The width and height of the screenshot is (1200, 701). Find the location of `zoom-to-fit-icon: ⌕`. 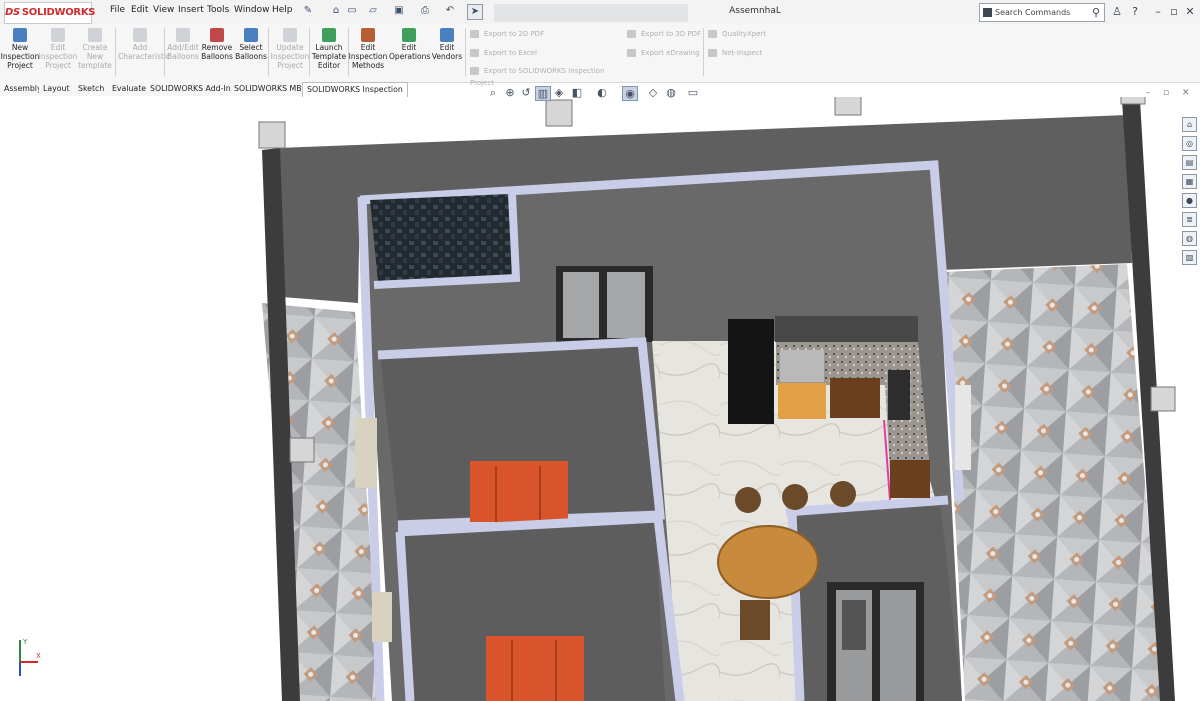

zoom-to-fit-icon: ⌕ is located at coordinates (493, 93).